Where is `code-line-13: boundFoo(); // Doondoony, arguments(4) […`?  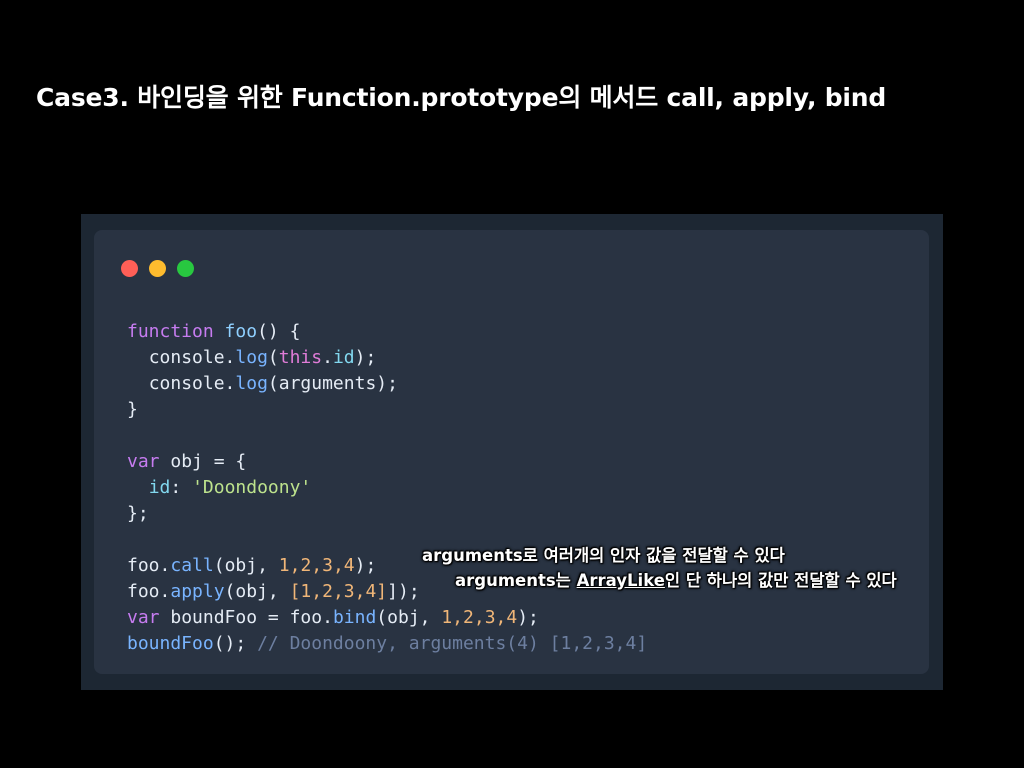
code-line-13: boundFoo(); // Doondoony, arguments(4) [… is located at coordinates (387, 644).